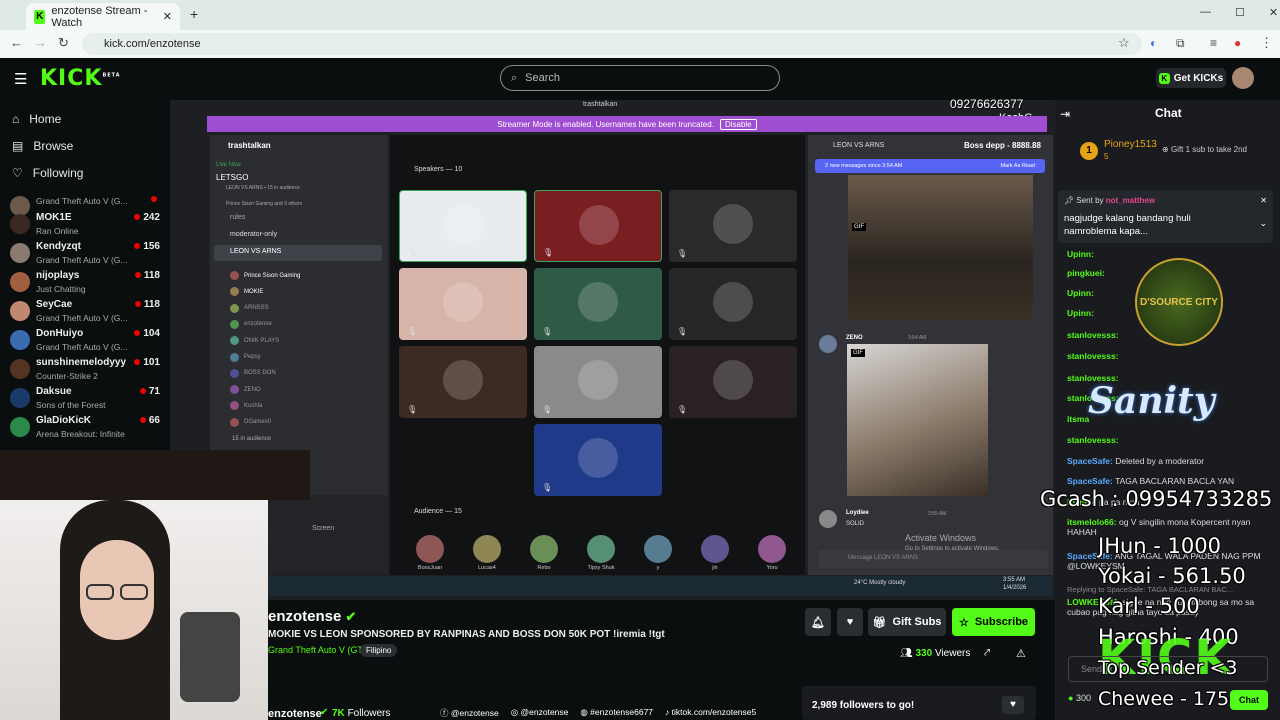 The width and height of the screenshot is (1280, 720). What do you see at coordinates (1191, 78) in the screenshot?
I see `get-kicks-button: K Get KICKs` at bounding box center [1191, 78].